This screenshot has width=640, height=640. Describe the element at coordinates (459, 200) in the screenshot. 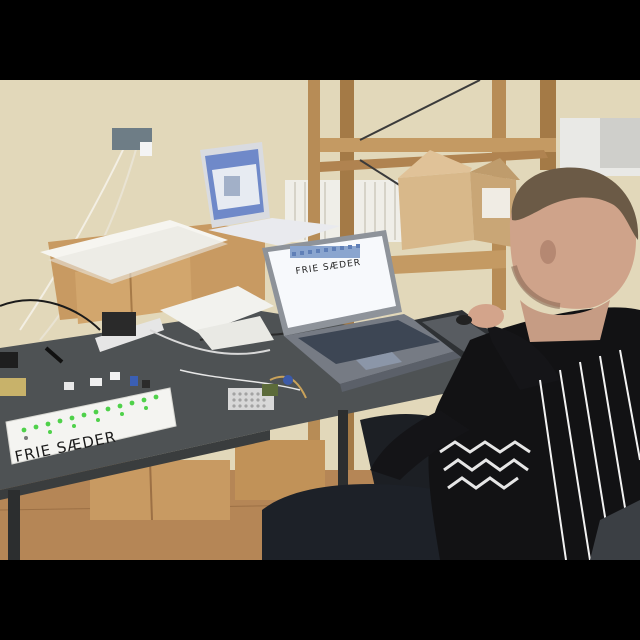

I see `cardboard-box` at that location.